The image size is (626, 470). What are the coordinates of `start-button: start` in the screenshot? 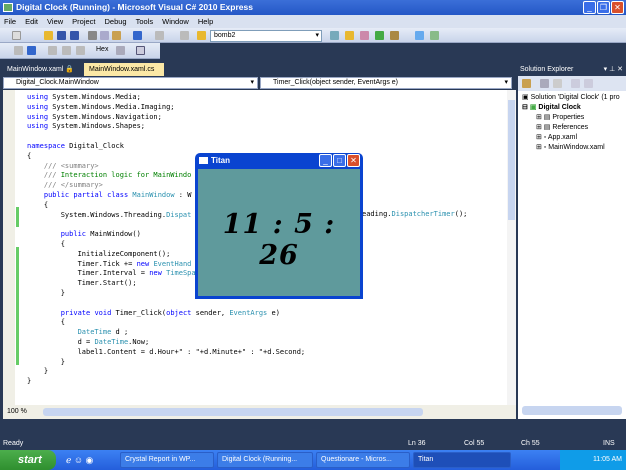 It's located at (28, 460).